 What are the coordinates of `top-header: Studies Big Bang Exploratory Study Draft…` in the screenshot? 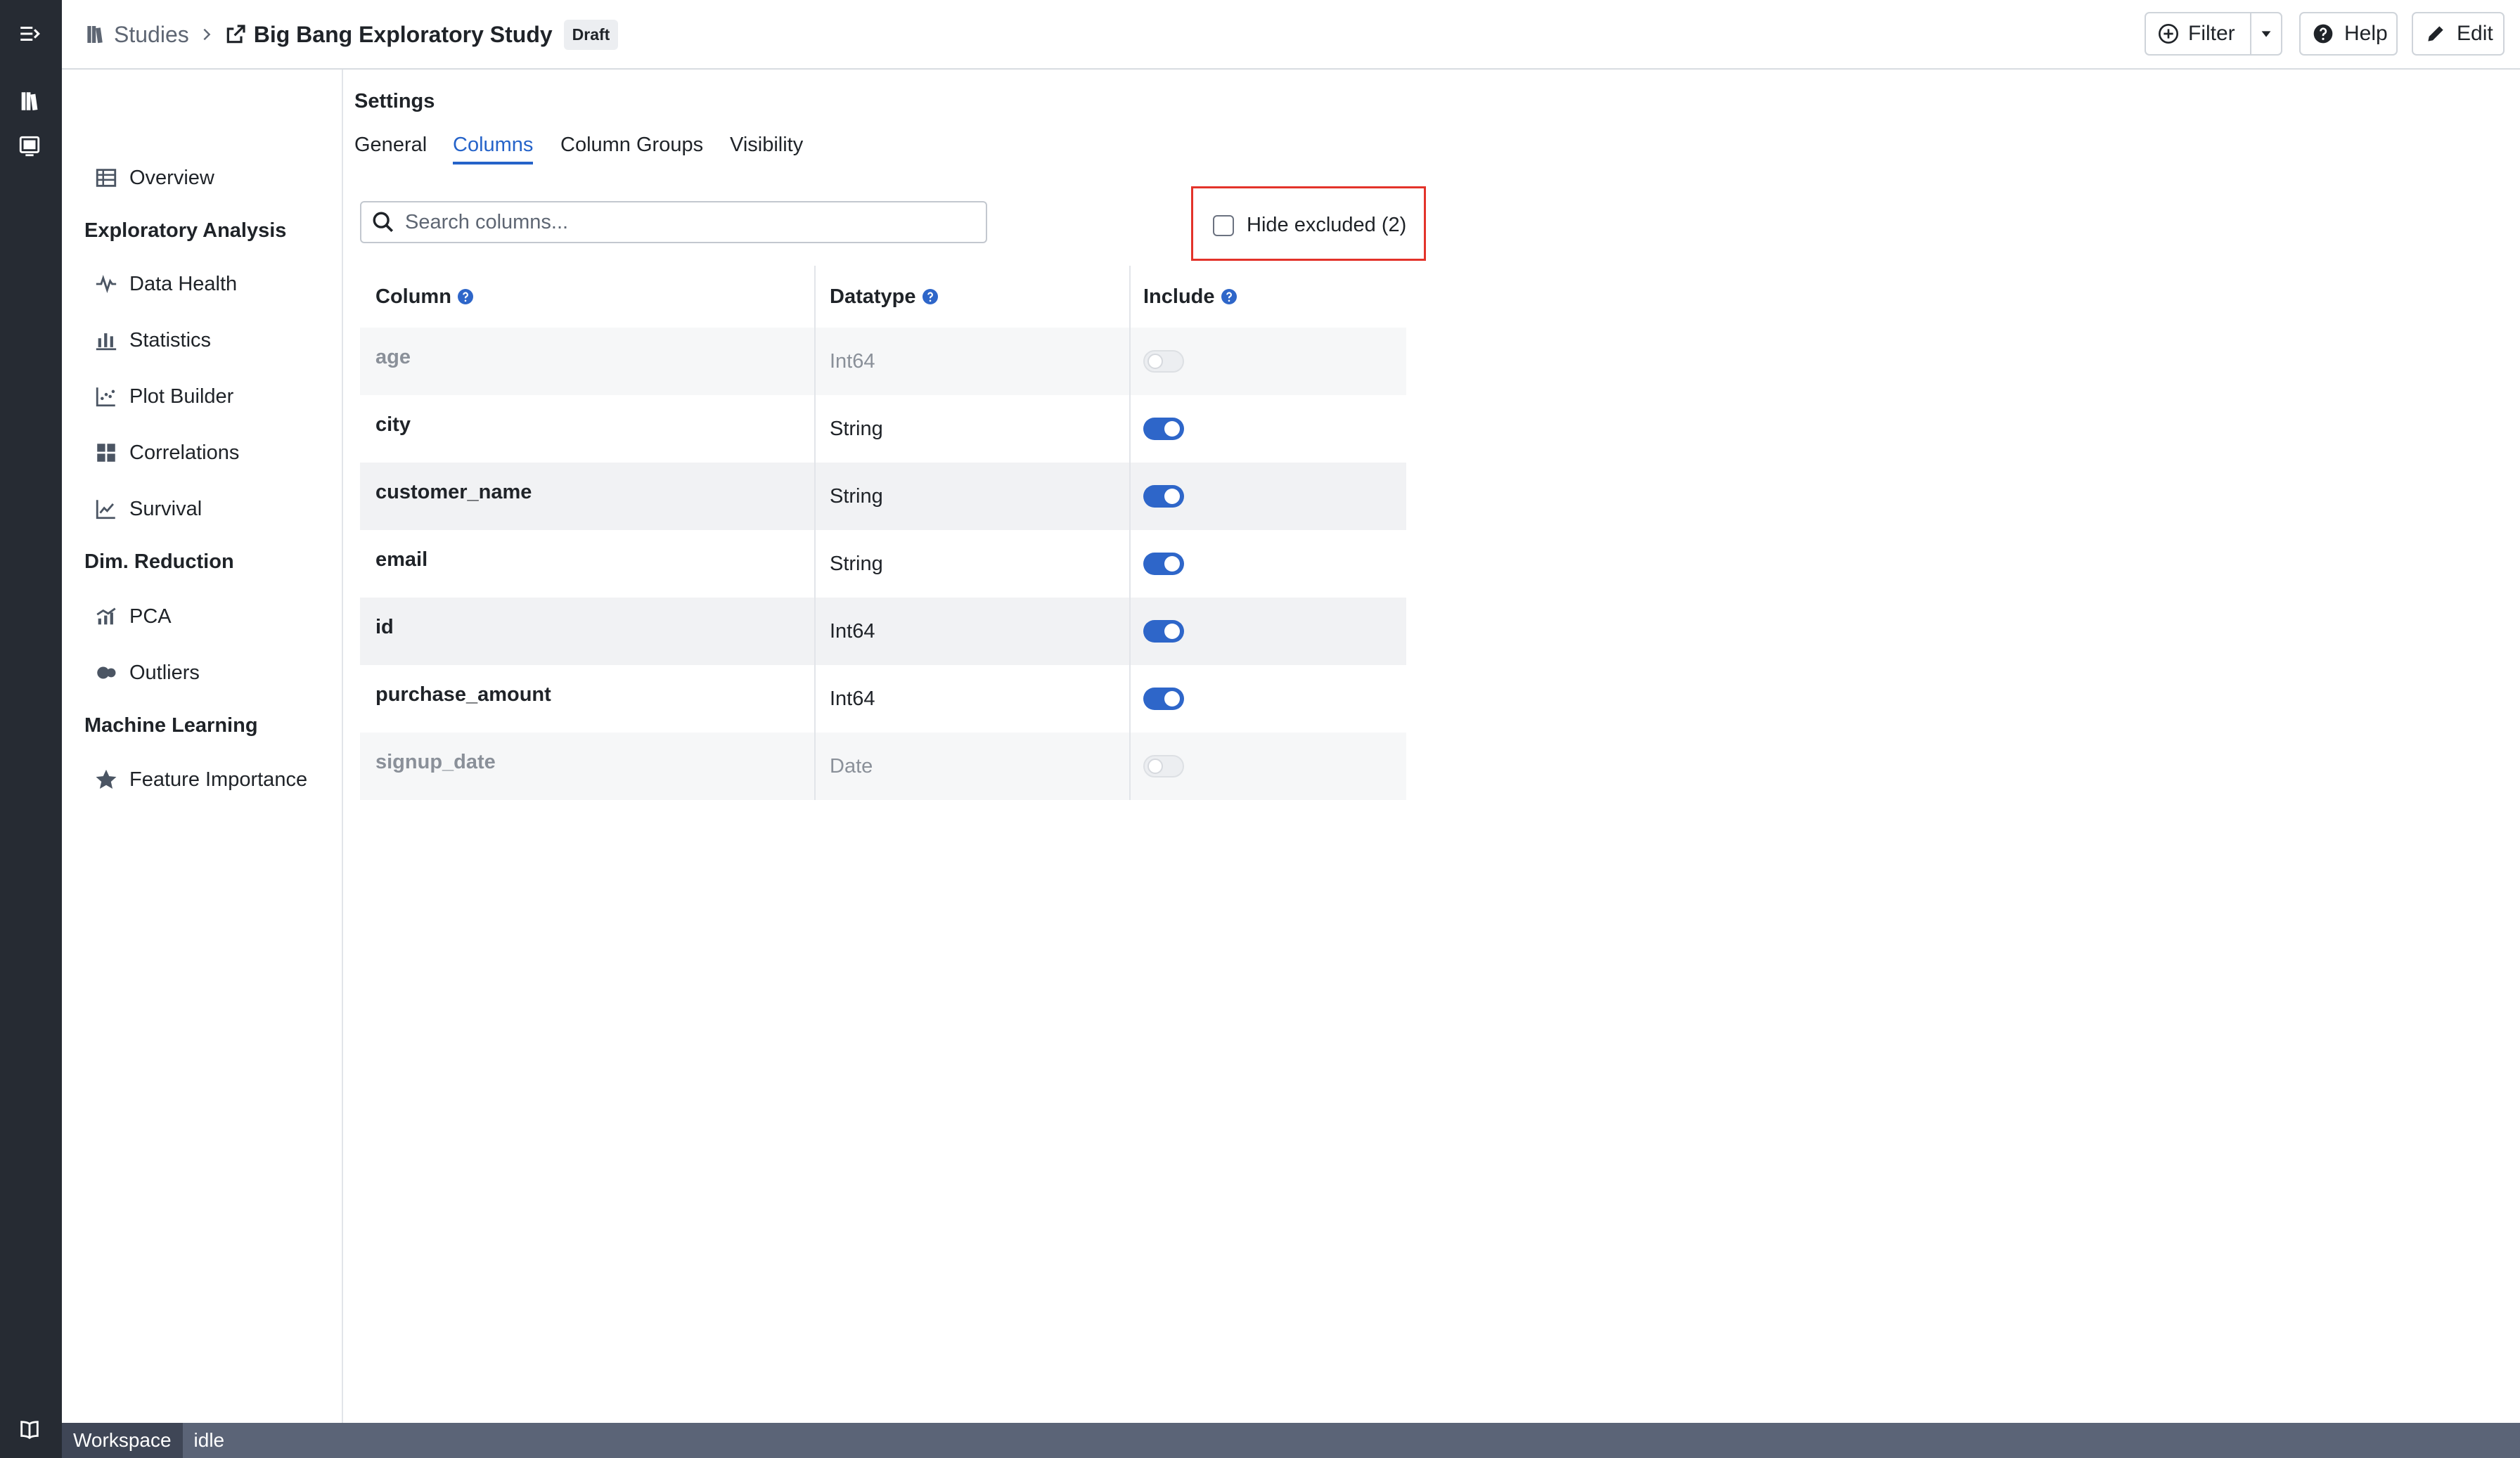 It's located at (1291, 35).